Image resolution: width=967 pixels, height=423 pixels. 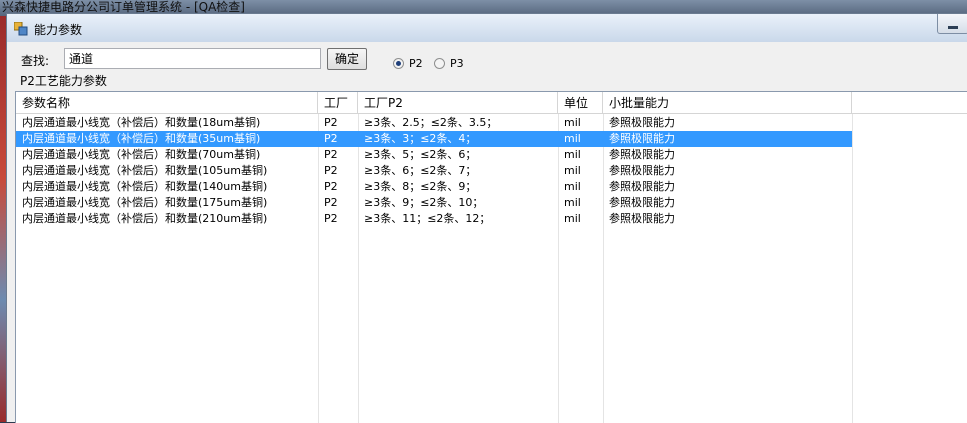 I want to click on cell-factory-p2: ≥3条、9；≤2条、10；, so click(x=424, y=202).